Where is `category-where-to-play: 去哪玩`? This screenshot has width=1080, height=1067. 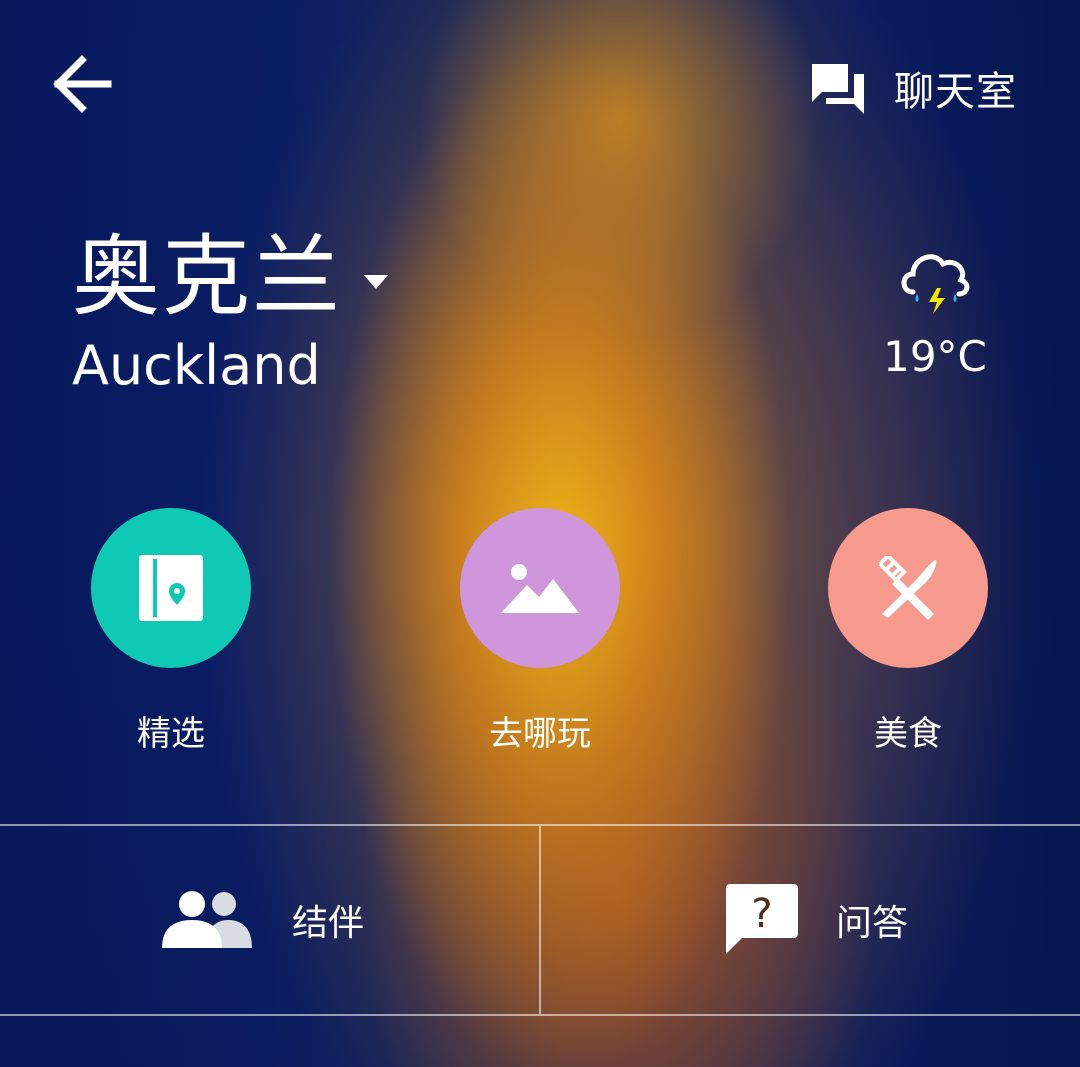 category-where-to-play: 去哪玩 is located at coordinates (540, 631).